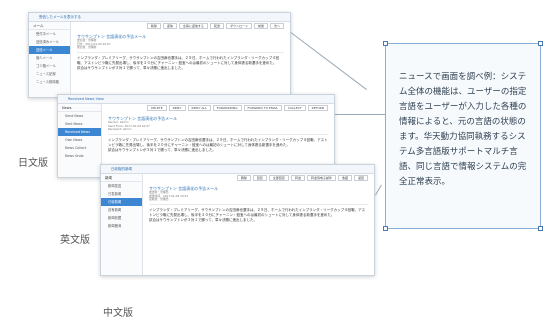  I want to click on sidebar: 新闻 新闻发送 已发新闻 已收新闻 自有新闻 新闻收藏 新闻撤消, so click(122, 224).